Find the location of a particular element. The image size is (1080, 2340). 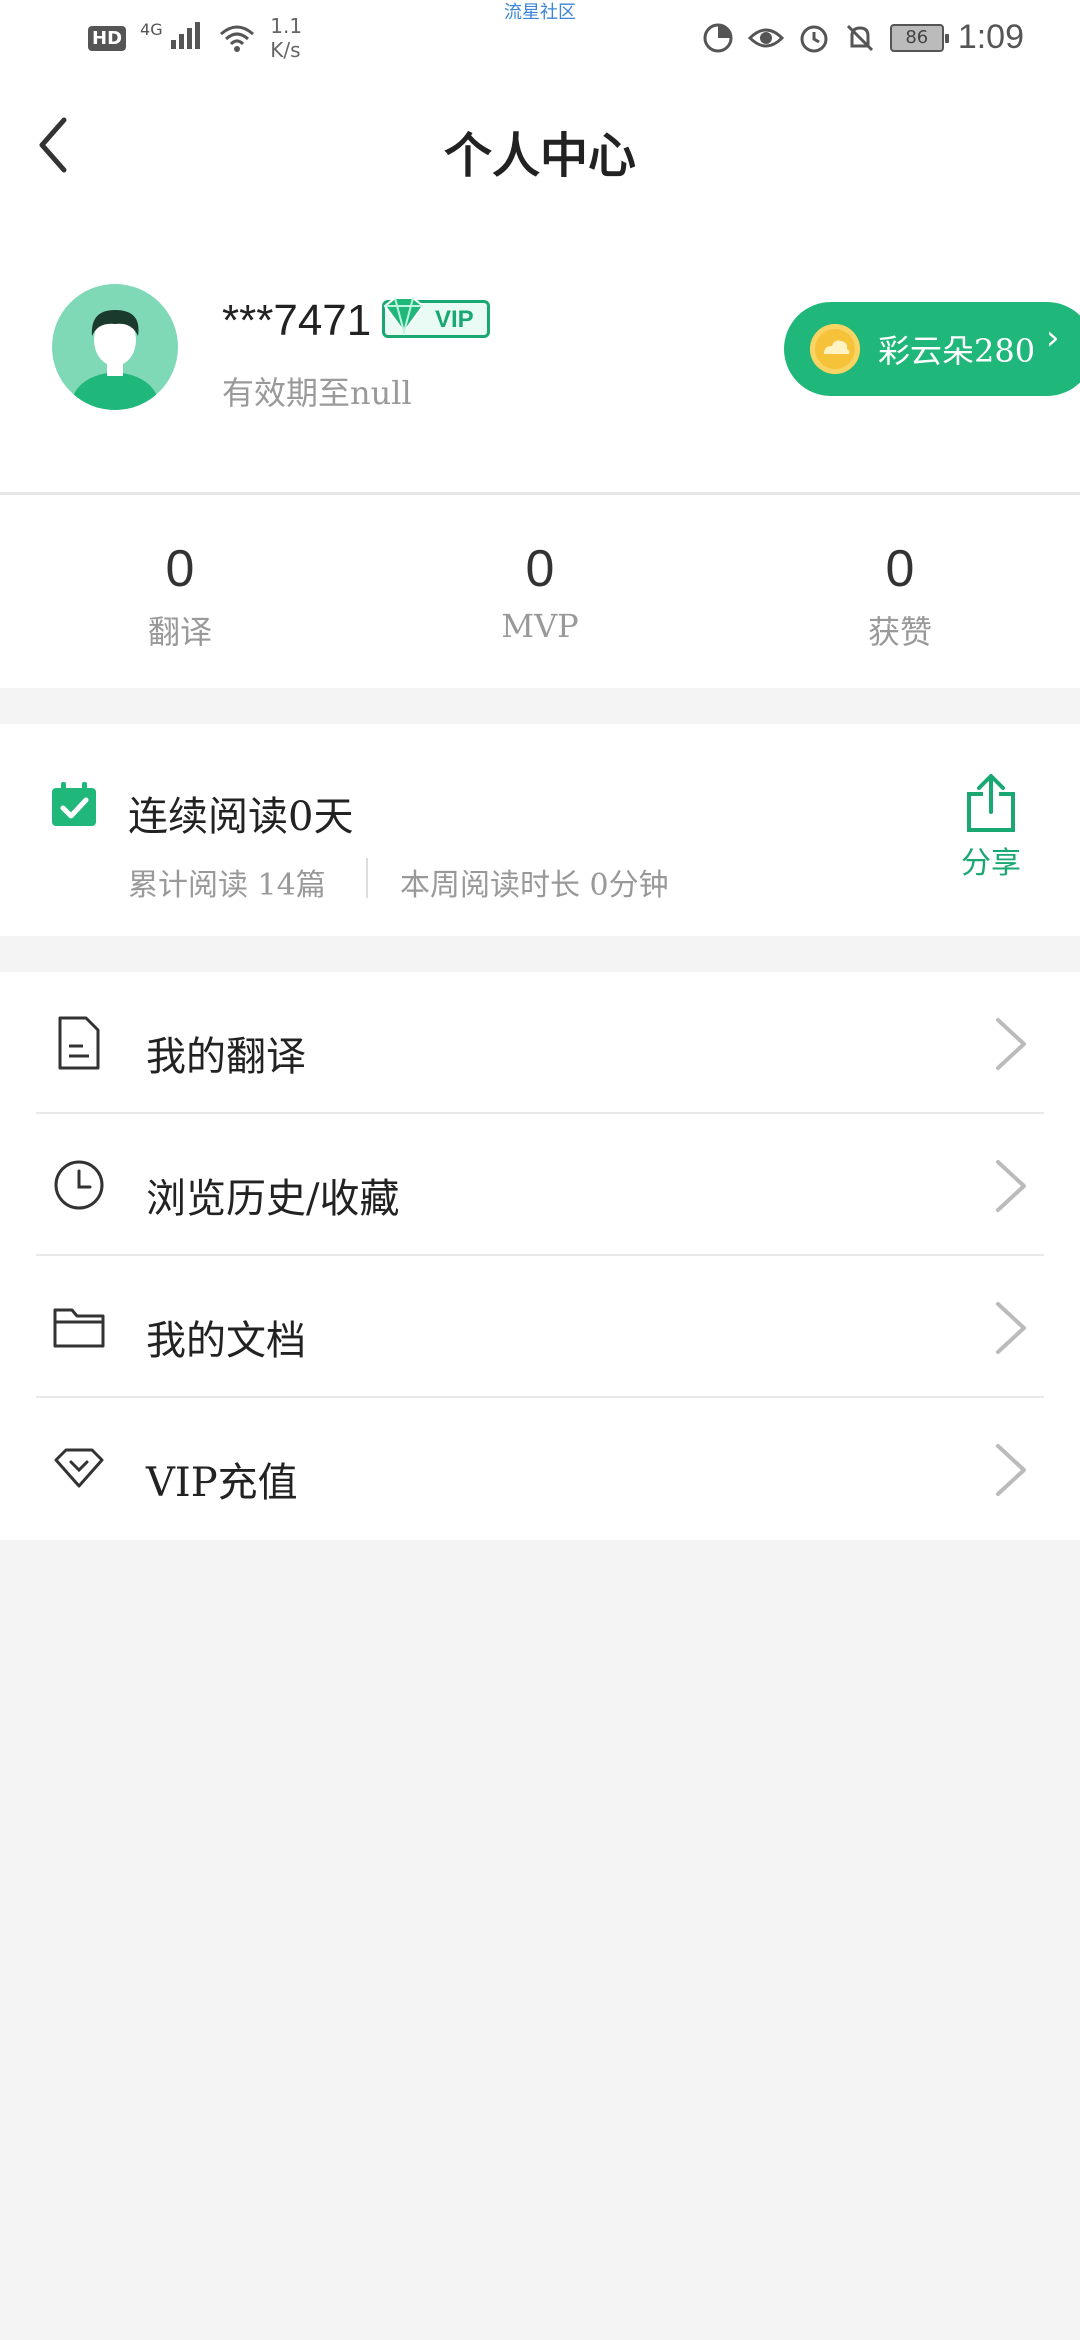

clock-icon is located at coordinates (79, 1185).